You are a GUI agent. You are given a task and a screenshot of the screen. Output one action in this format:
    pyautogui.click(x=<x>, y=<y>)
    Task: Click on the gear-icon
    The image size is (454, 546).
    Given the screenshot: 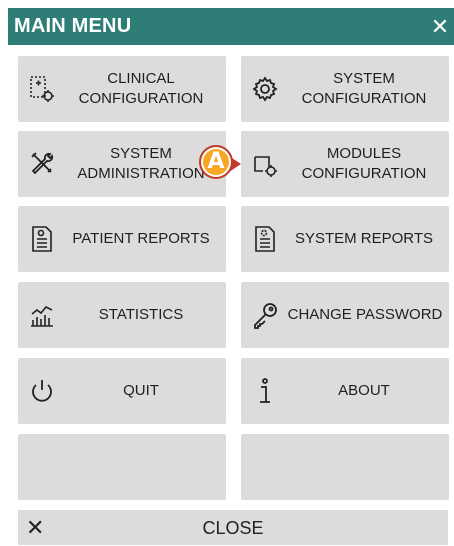 What is the action you would take?
    pyautogui.click(x=265, y=89)
    